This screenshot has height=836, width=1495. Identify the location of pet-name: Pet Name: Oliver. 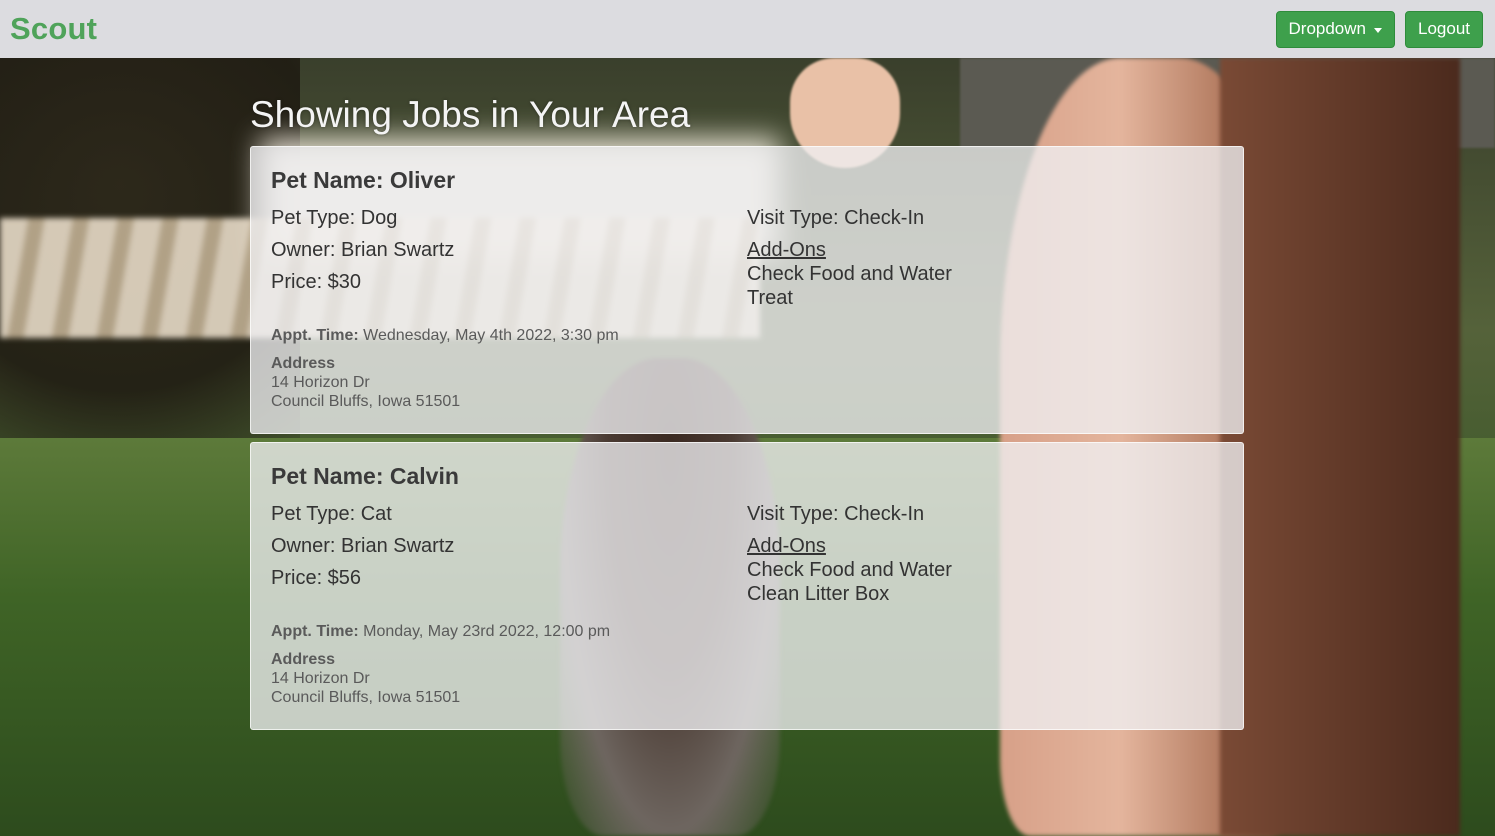
(363, 180).